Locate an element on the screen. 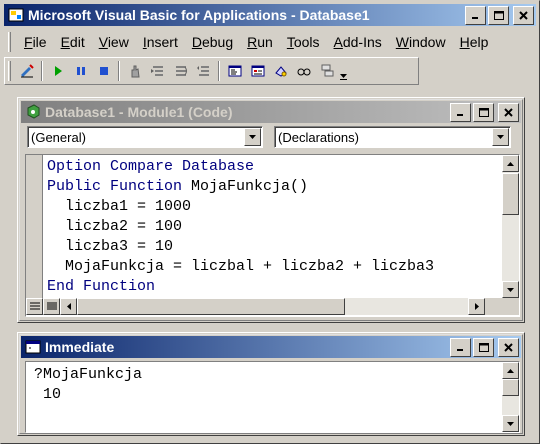  break-icon is located at coordinates (80, 71).